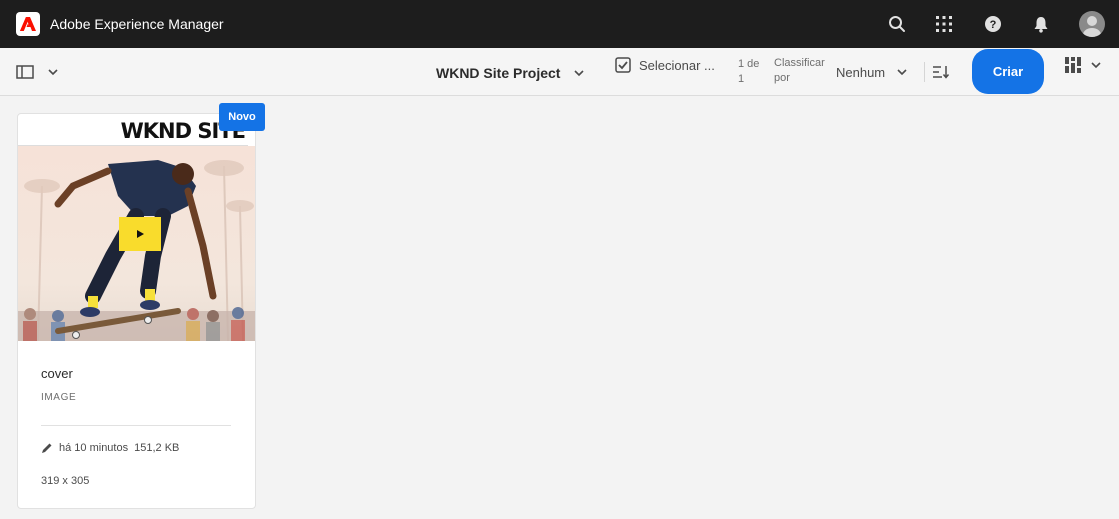  I want to click on sort-order-icon, so click(941, 72).